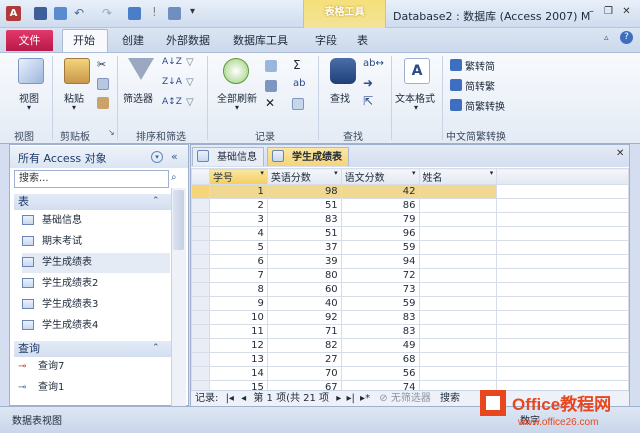 This screenshot has height=433, width=640. Describe the element at coordinates (304, 219) in the screenshot. I see `table-cell: 83` at that location.